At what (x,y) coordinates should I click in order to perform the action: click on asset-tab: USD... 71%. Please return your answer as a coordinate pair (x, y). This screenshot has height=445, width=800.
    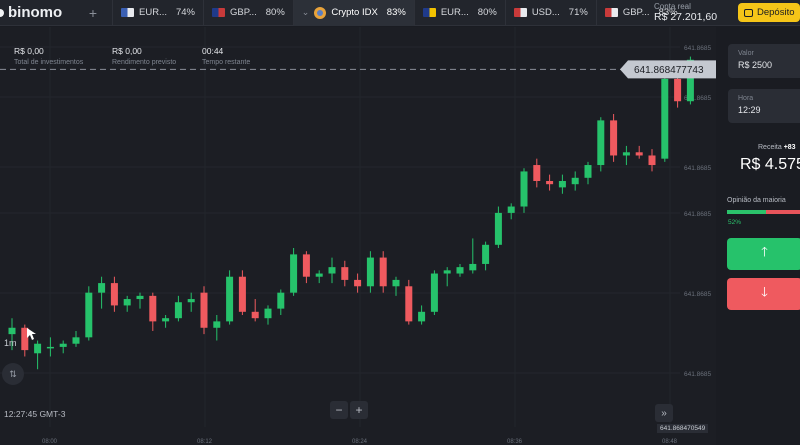
    Looking at the image, I should click on (550, 13).